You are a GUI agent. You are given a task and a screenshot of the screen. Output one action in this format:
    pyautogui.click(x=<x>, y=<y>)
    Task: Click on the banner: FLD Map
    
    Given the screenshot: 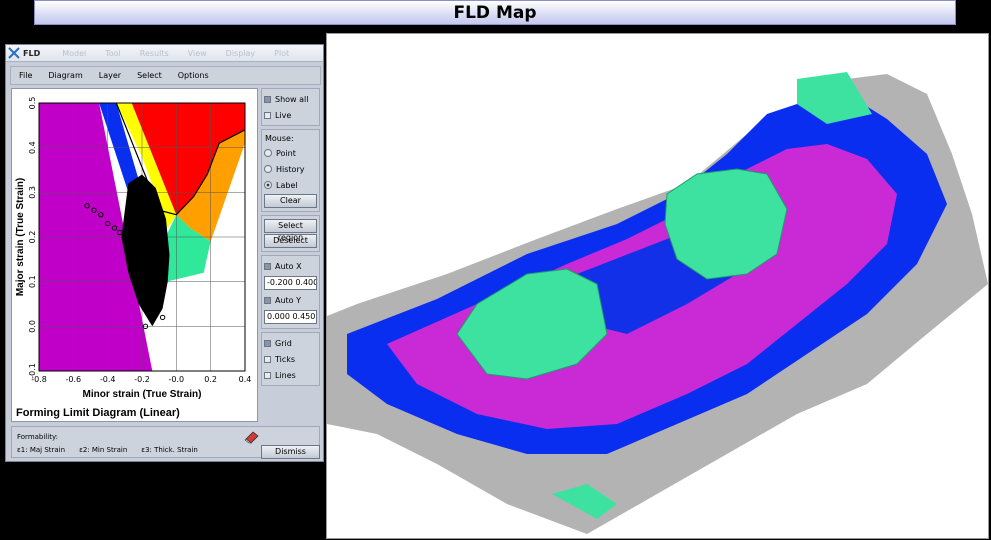 What is the action you would take?
    pyautogui.click(x=495, y=12)
    